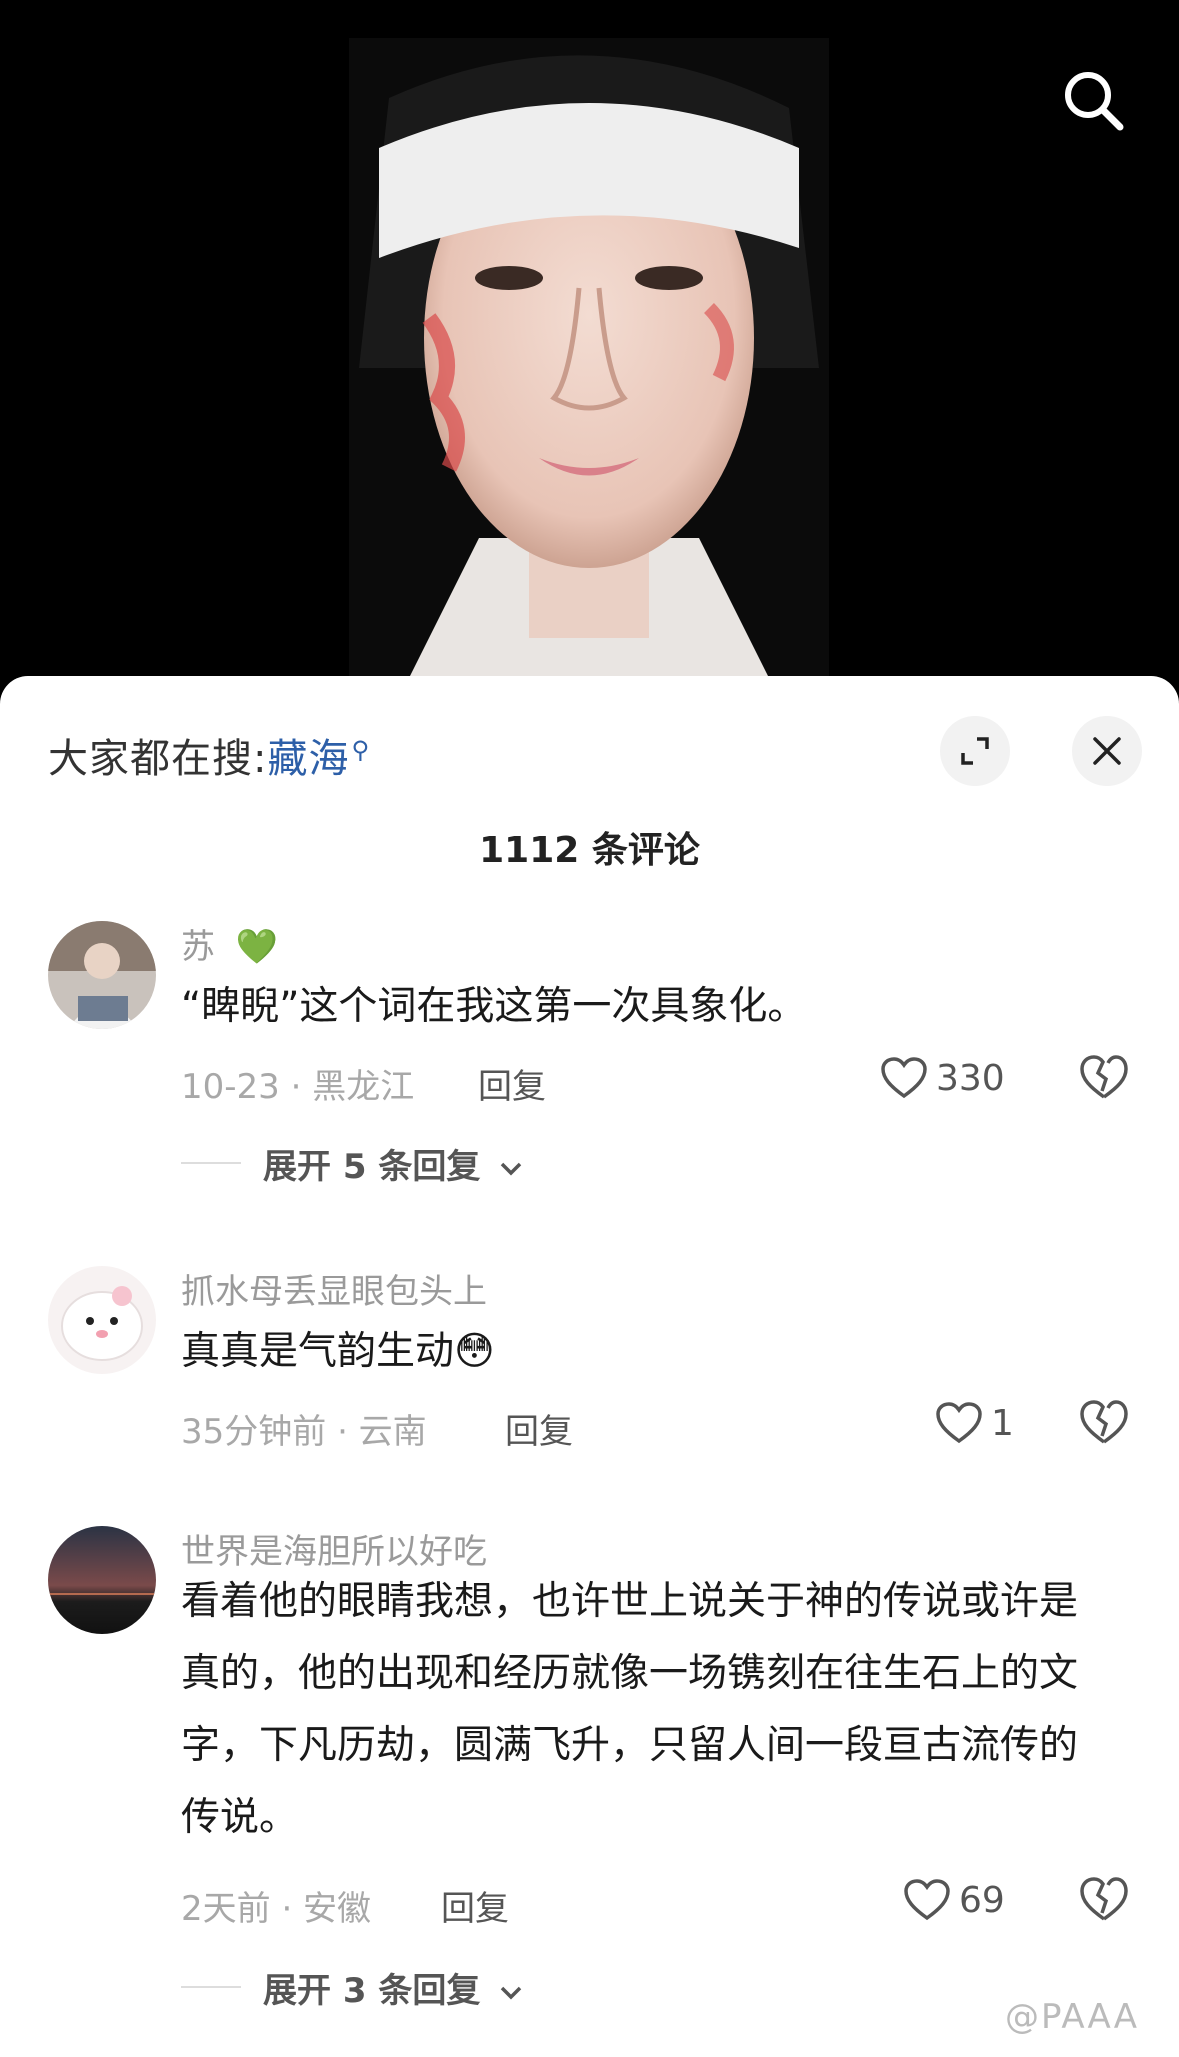  Describe the element at coordinates (298, 1087) in the screenshot. I see `comment-meta: 10-23 · 黑龙江` at that location.